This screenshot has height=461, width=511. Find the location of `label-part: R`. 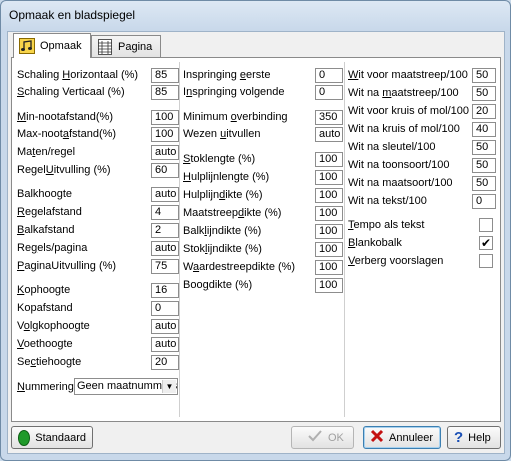

label-part: R is located at coordinates (21, 212).